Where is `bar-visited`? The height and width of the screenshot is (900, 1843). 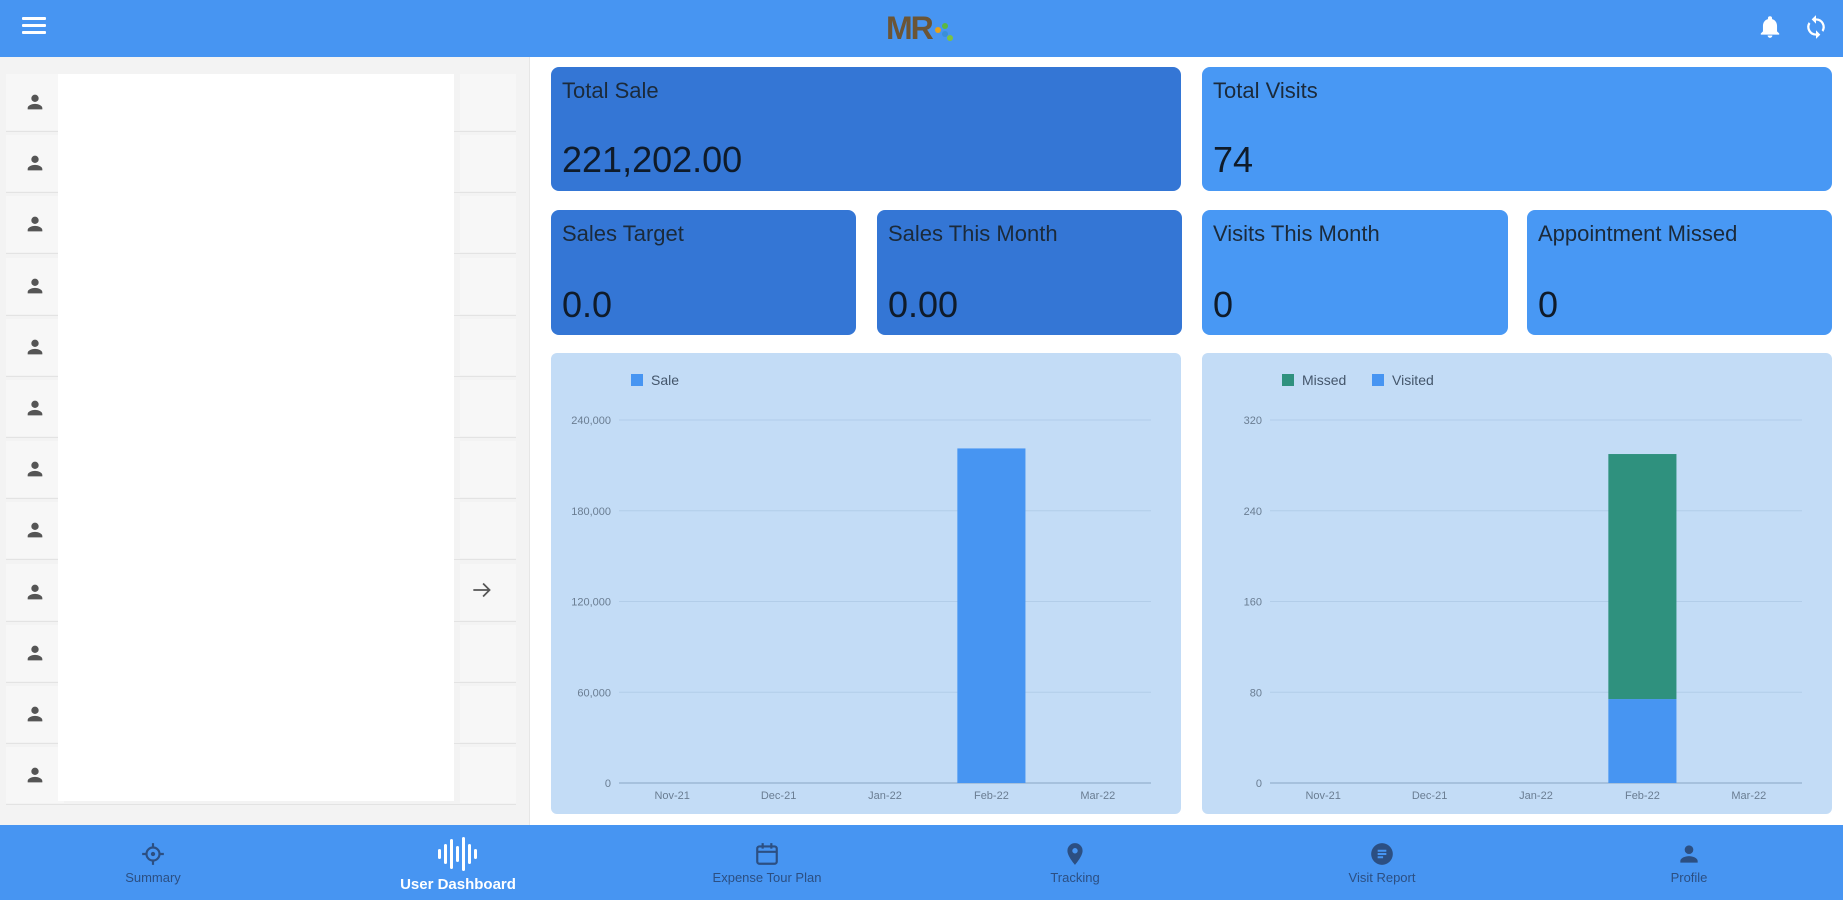 bar-visited is located at coordinates (1642, 741).